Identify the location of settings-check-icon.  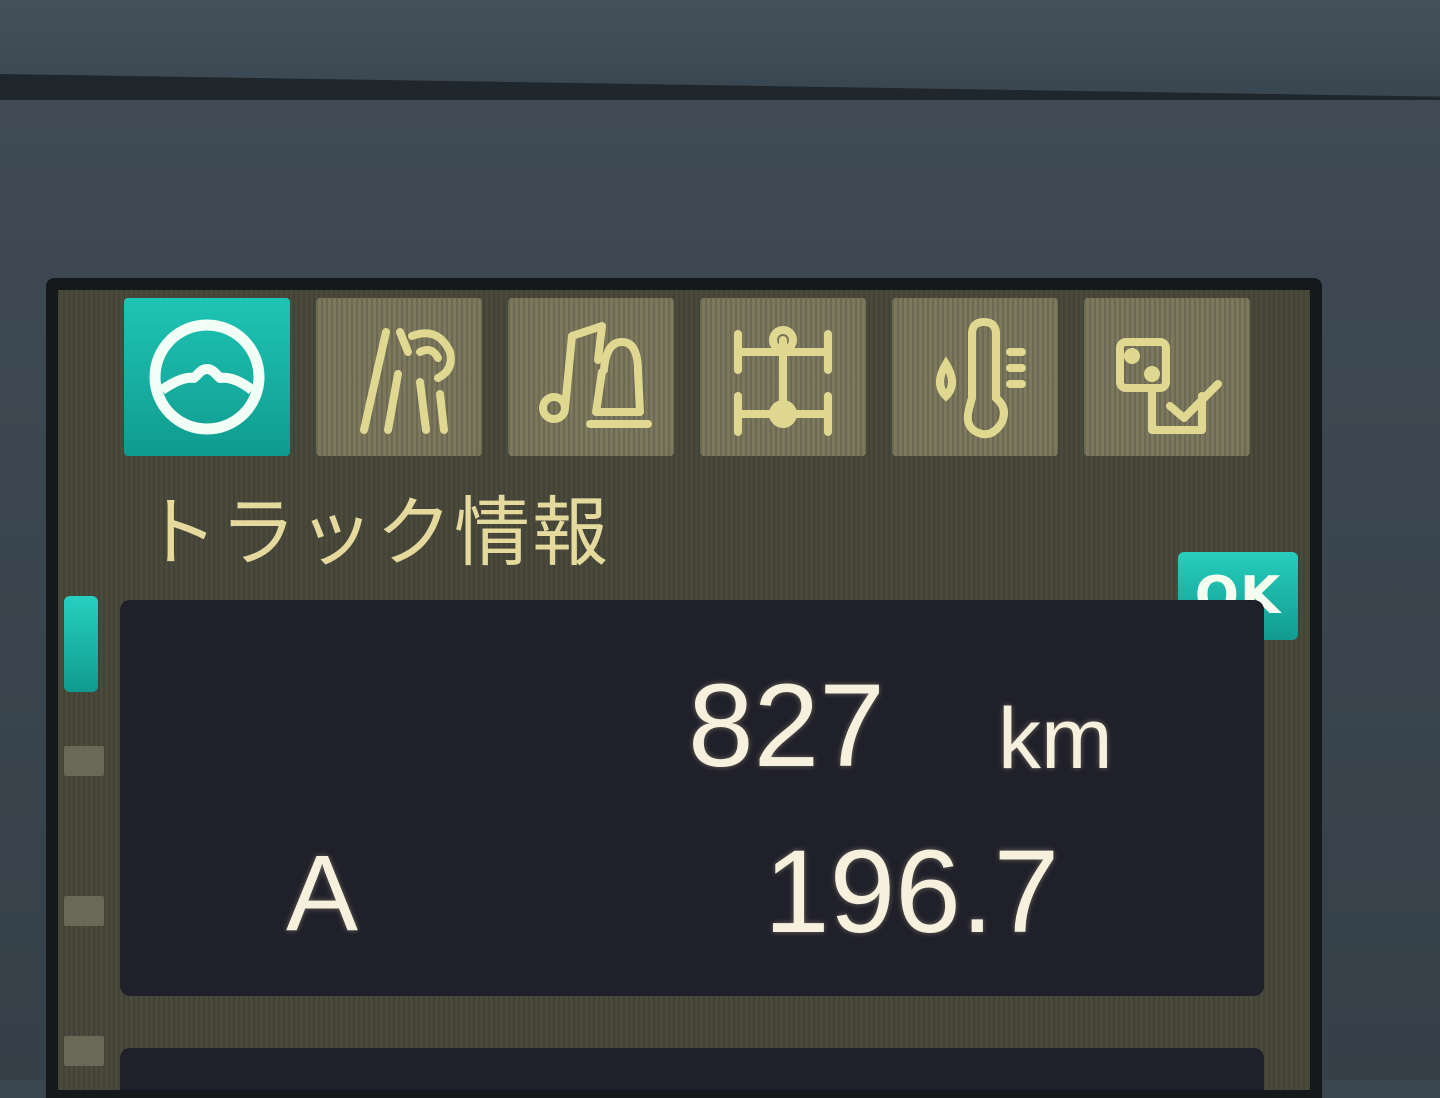
(1169, 386).